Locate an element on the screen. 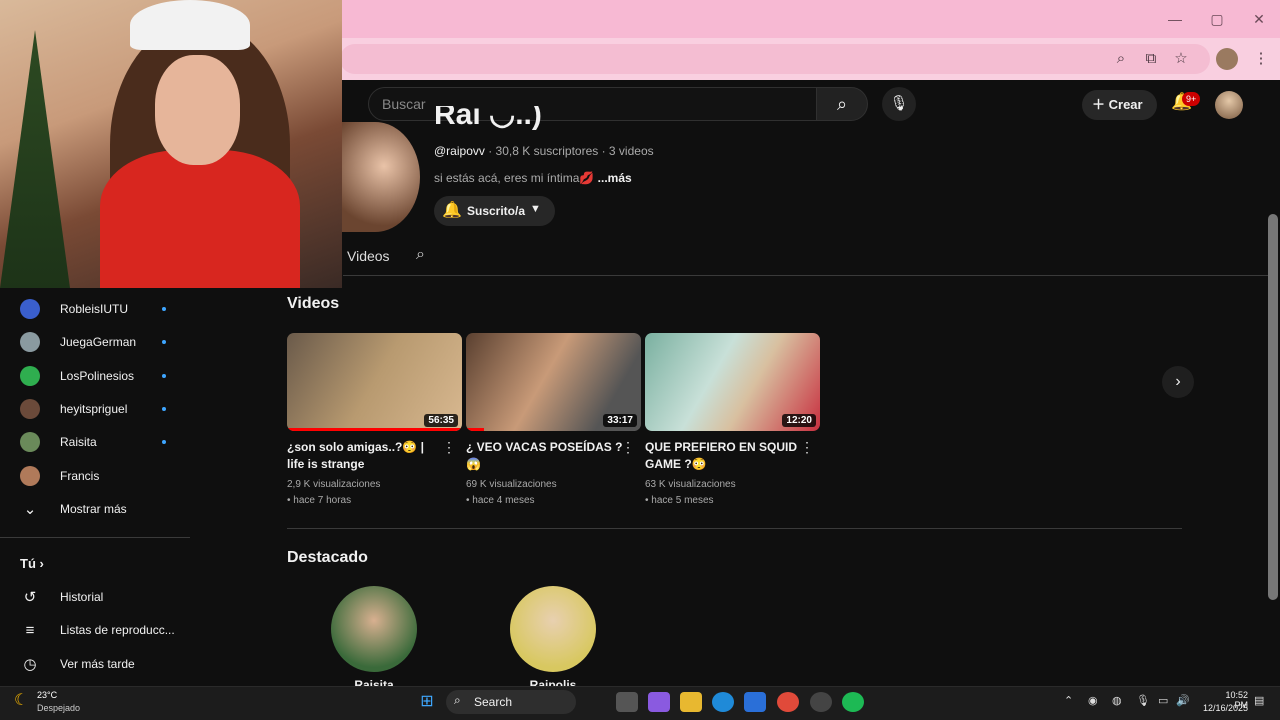 This screenshot has width=1280, height=720. search-placeholder: Buscar is located at coordinates (404, 104).